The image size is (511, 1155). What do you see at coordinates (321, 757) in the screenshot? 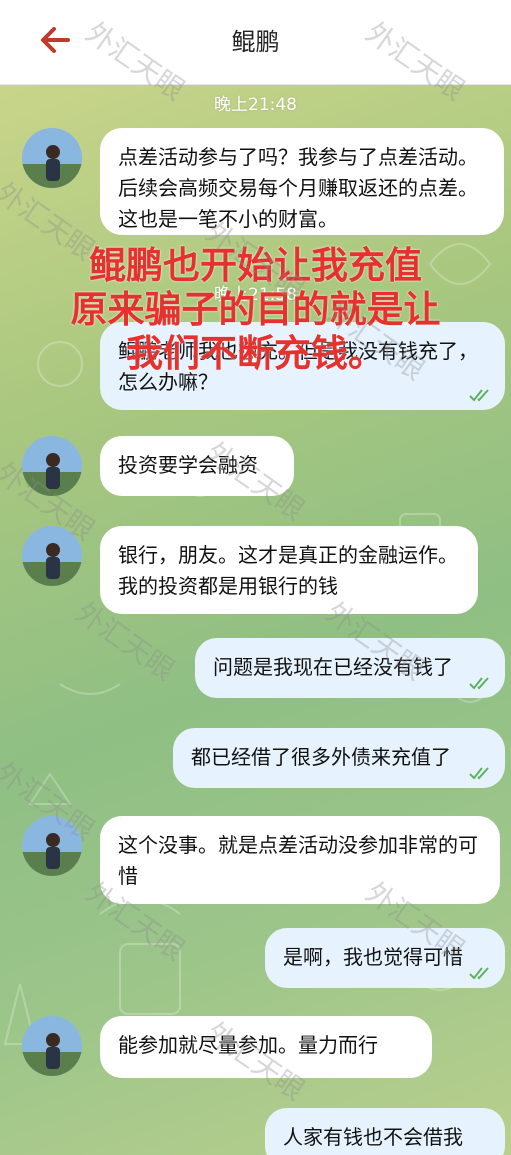
I see `message-text: 都已经借了很多外债来充值了` at bounding box center [321, 757].